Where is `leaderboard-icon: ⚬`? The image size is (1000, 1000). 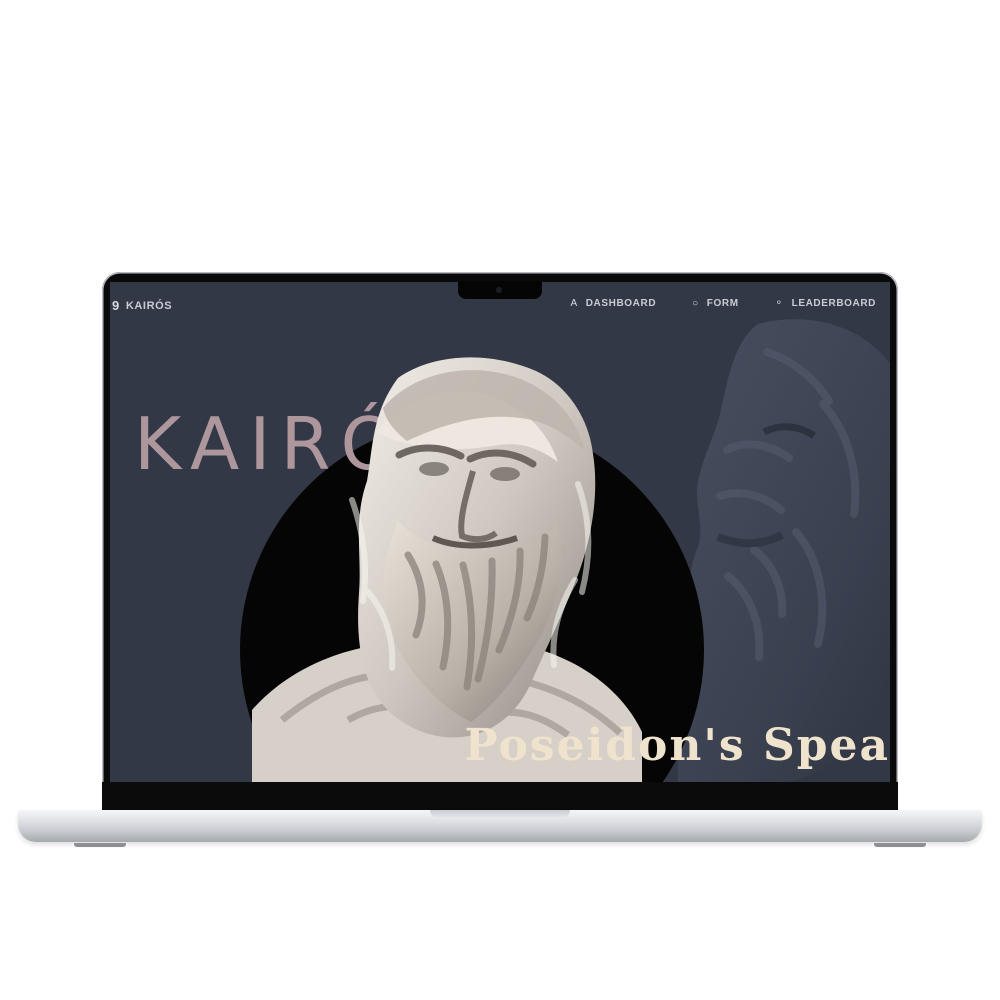
leaderboard-icon: ⚬ is located at coordinates (779, 303).